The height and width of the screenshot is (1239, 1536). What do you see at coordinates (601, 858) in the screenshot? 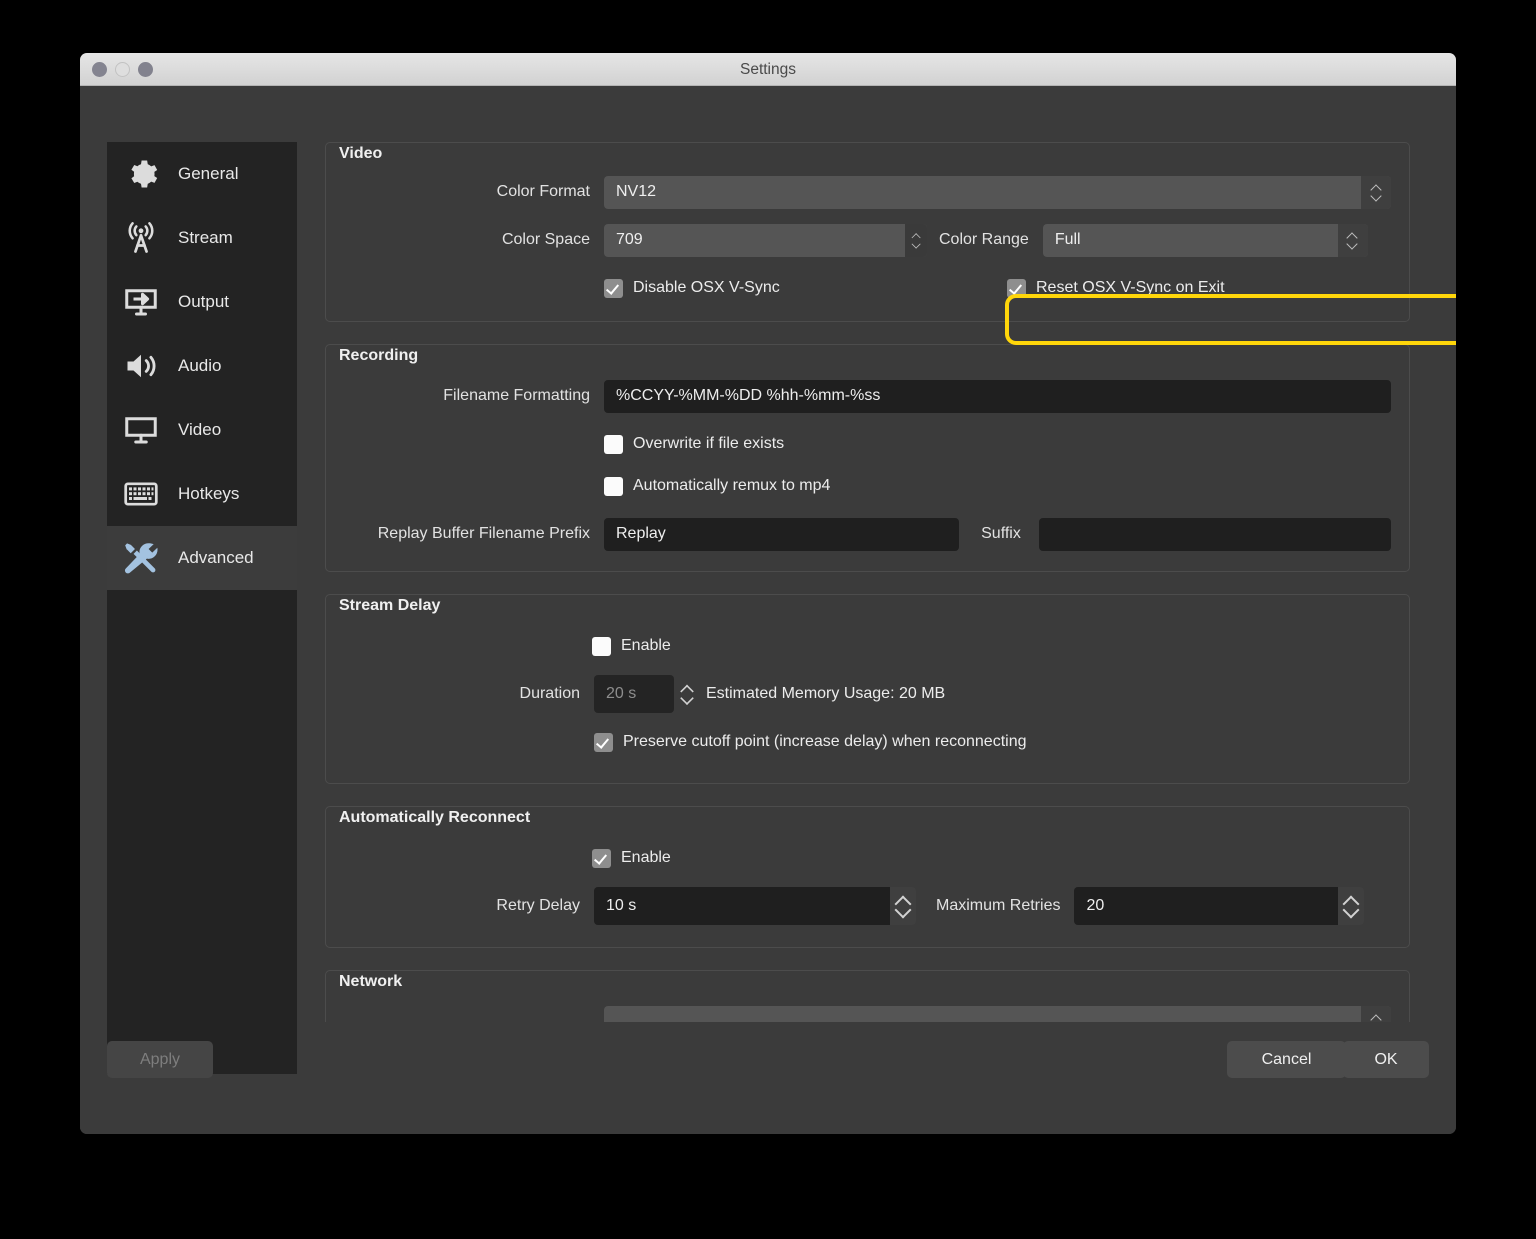
I see `reconnect-enable-checkbox` at bounding box center [601, 858].